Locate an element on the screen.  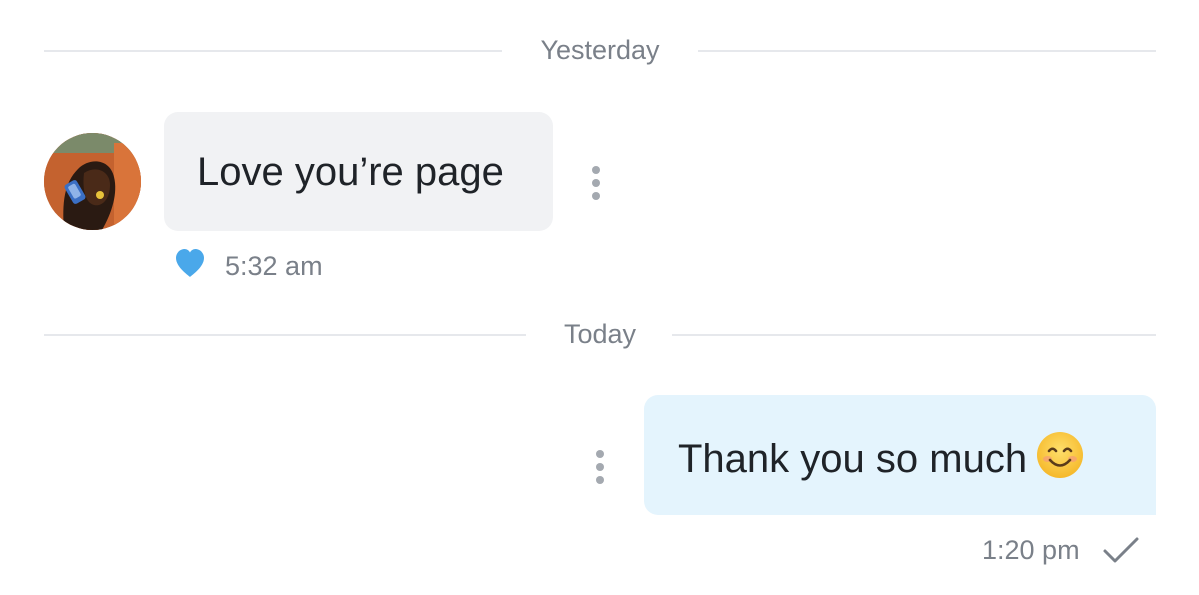
message-timestamp: 1:20 pm is located at coordinates (1031, 550).